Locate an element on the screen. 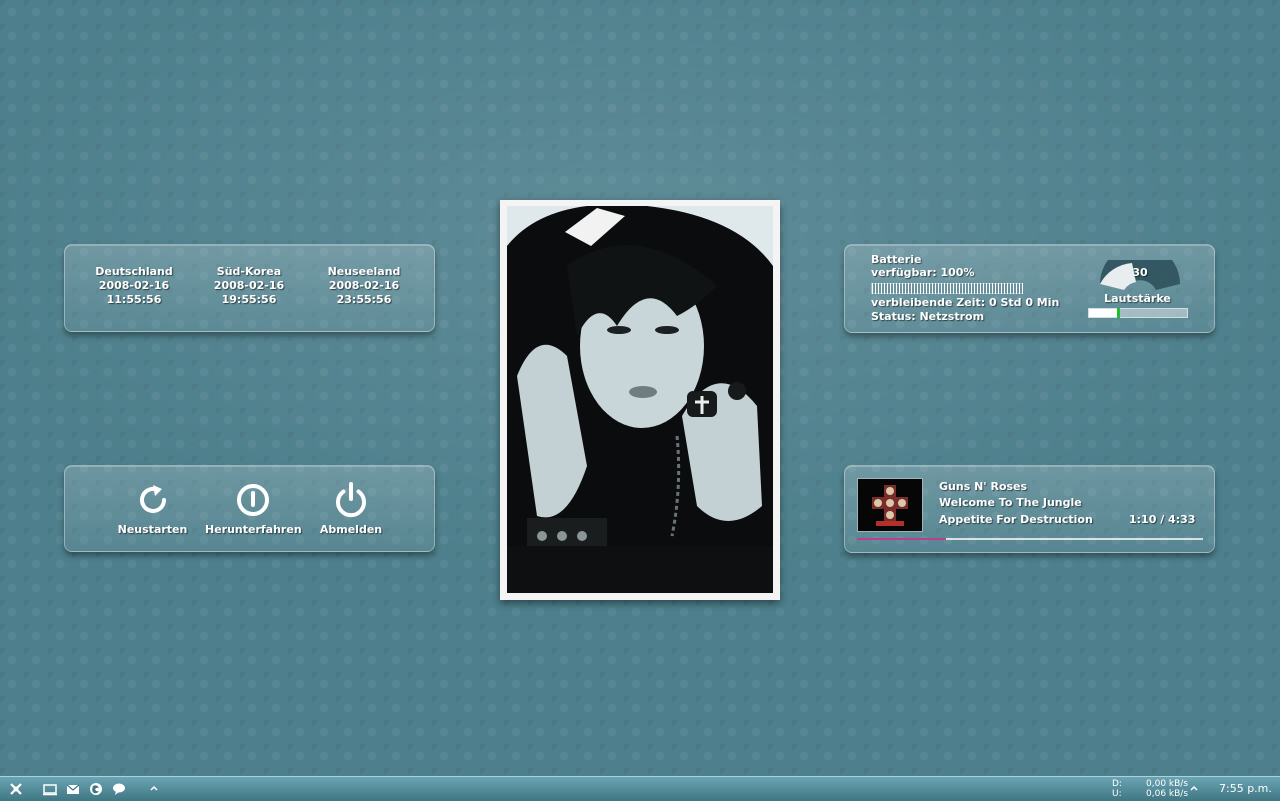 This screenshot has width=1280, height=801. volume-knob is located at coordinates (1119, 313).